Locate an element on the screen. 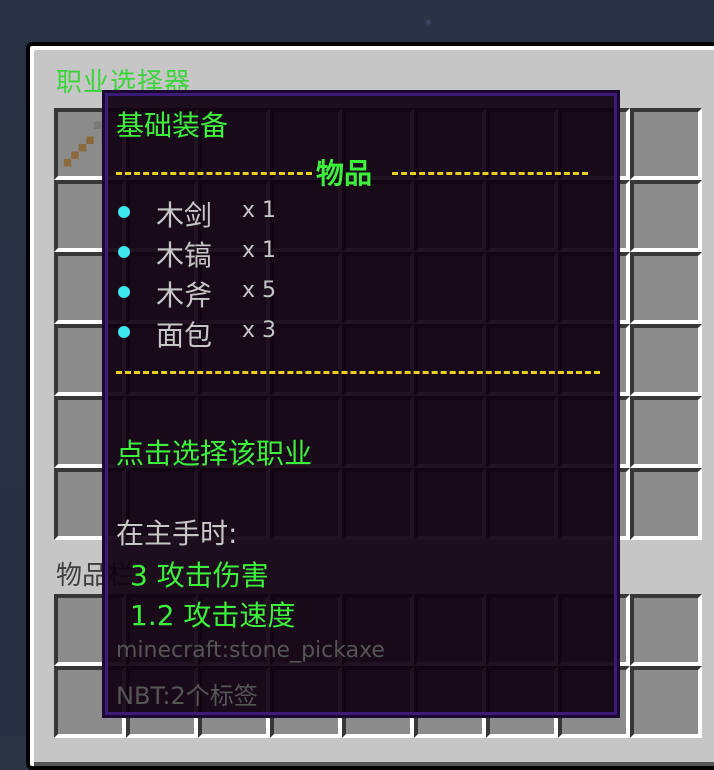 The image size is (714, 770). item-qty-1: x 1 is located at coordinates (259, 210).